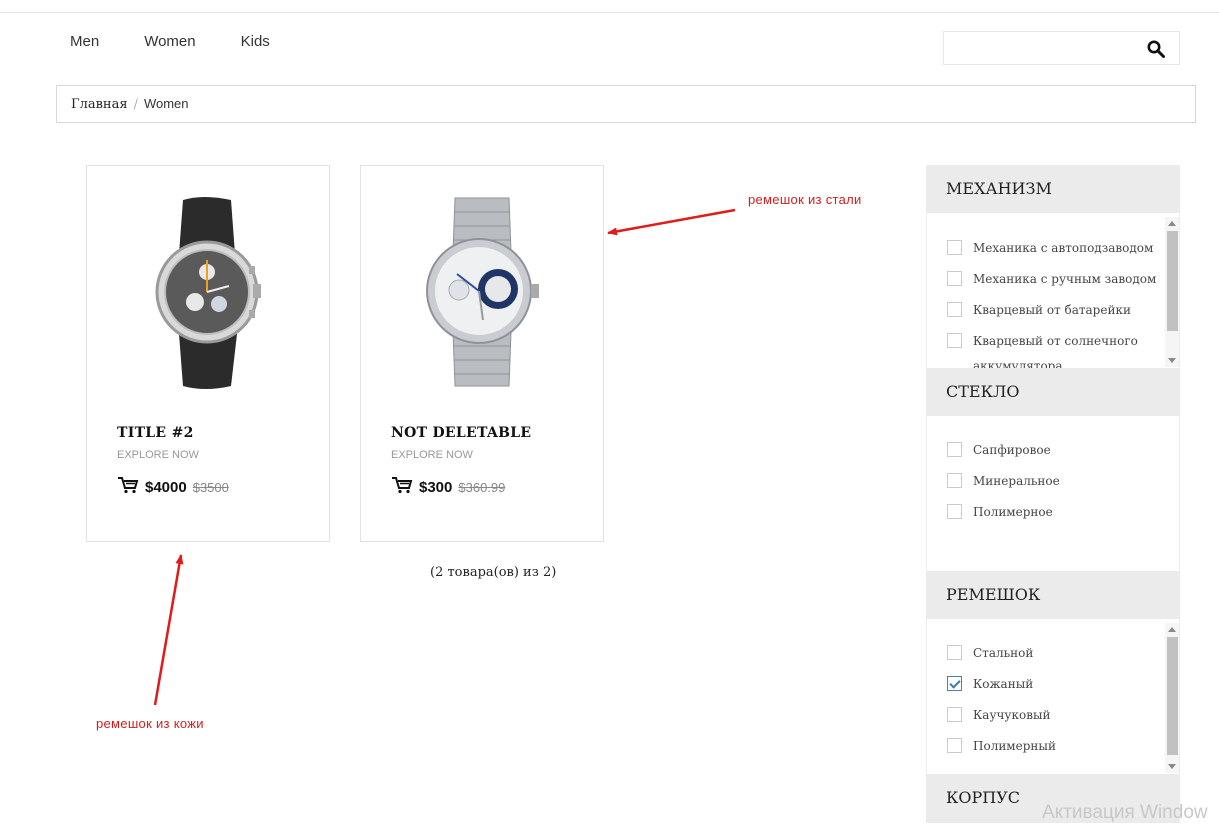 This screenshot has width=1219, height=824. Describe the element at coordinates (1014, 745) in the screenshot. I see `option-label: Полимерный` at that location.